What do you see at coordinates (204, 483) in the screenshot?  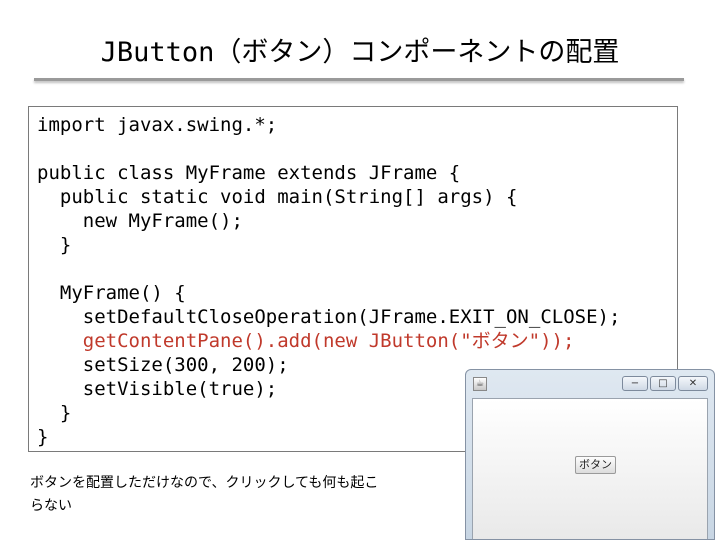 I see `caption-line: ボタンを配置しただけなので、クリックしても何も起こ` at bounding box center [204, 483].